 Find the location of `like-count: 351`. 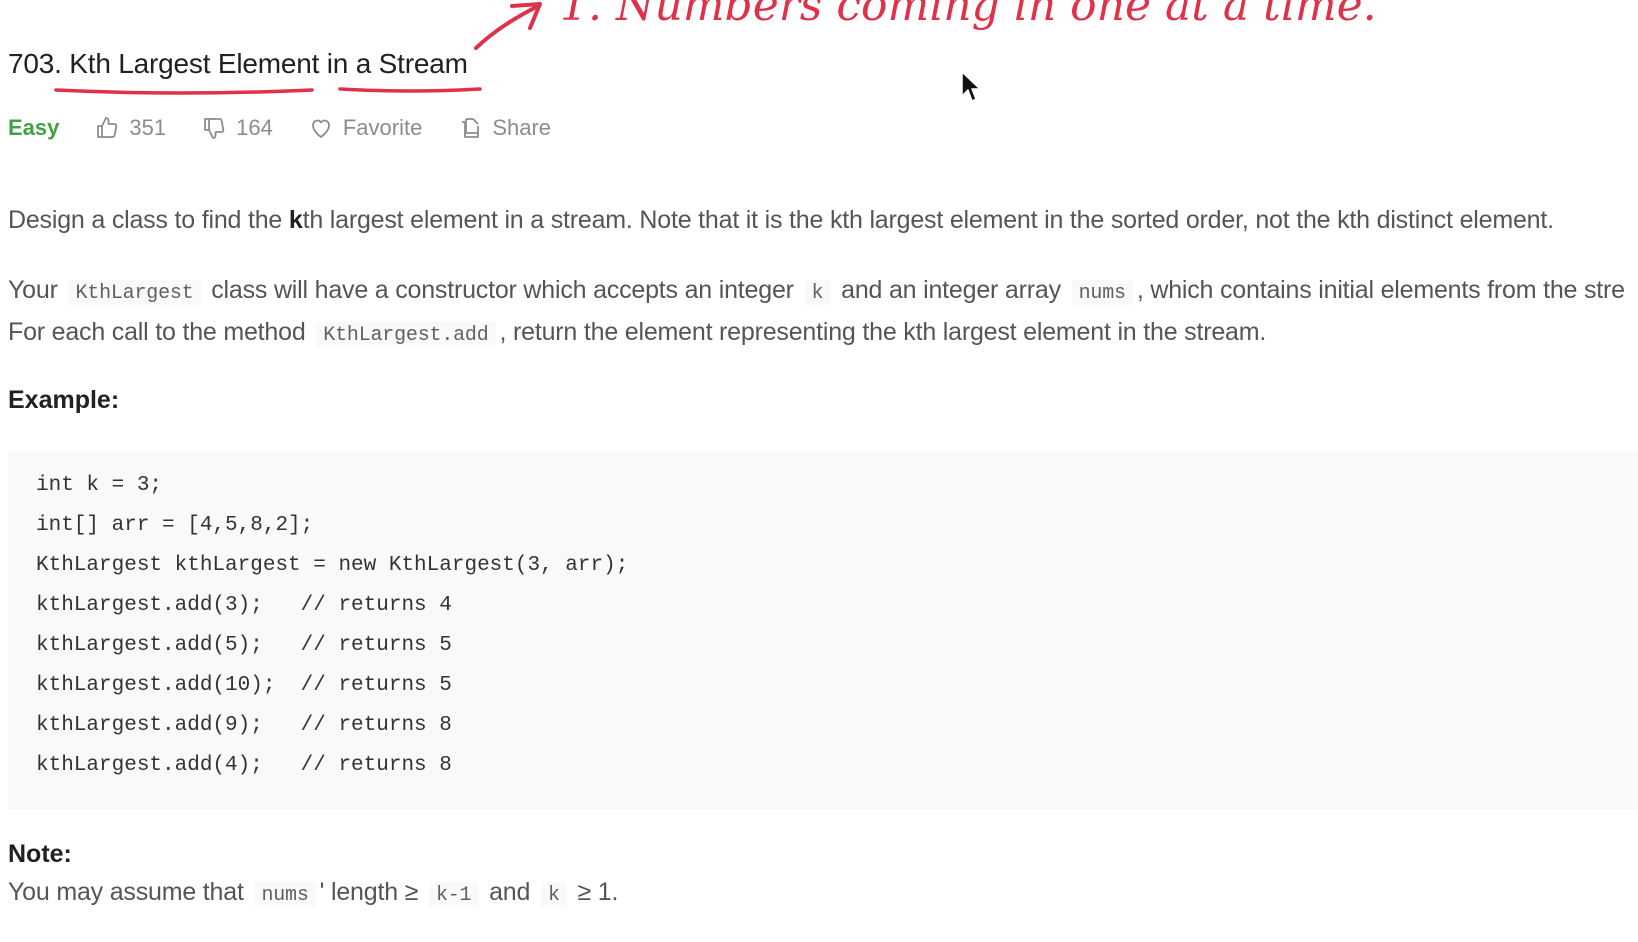

like-count: 351 is located at coordinates (148, 127).